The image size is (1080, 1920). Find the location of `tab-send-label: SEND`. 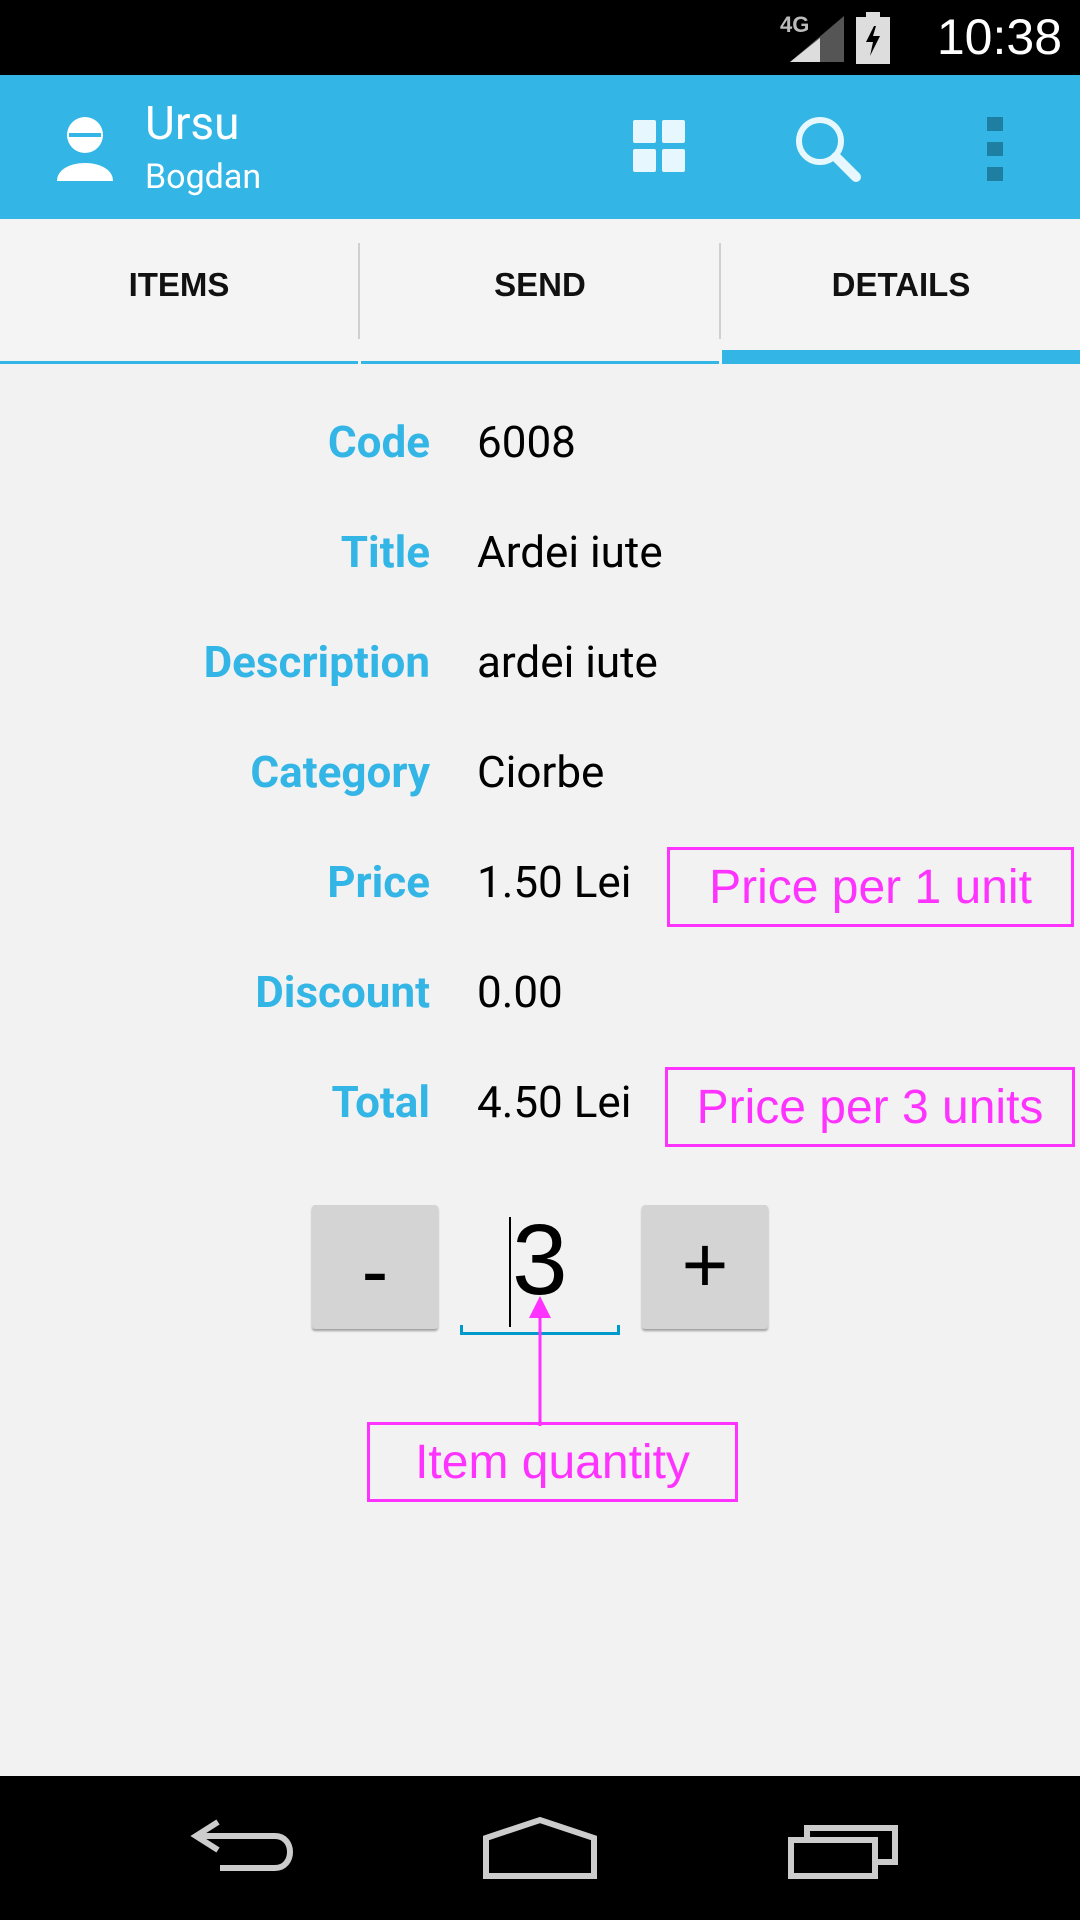

tab-send-label: SEND is located at coordinates (540, 284).